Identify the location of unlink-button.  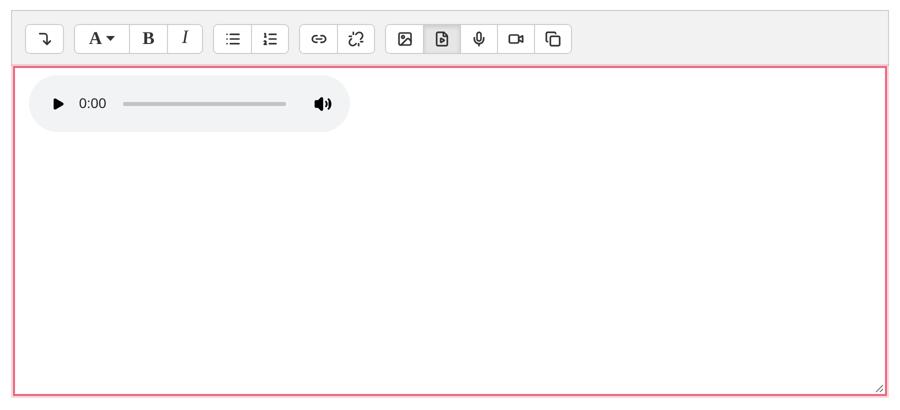
(355, 38).